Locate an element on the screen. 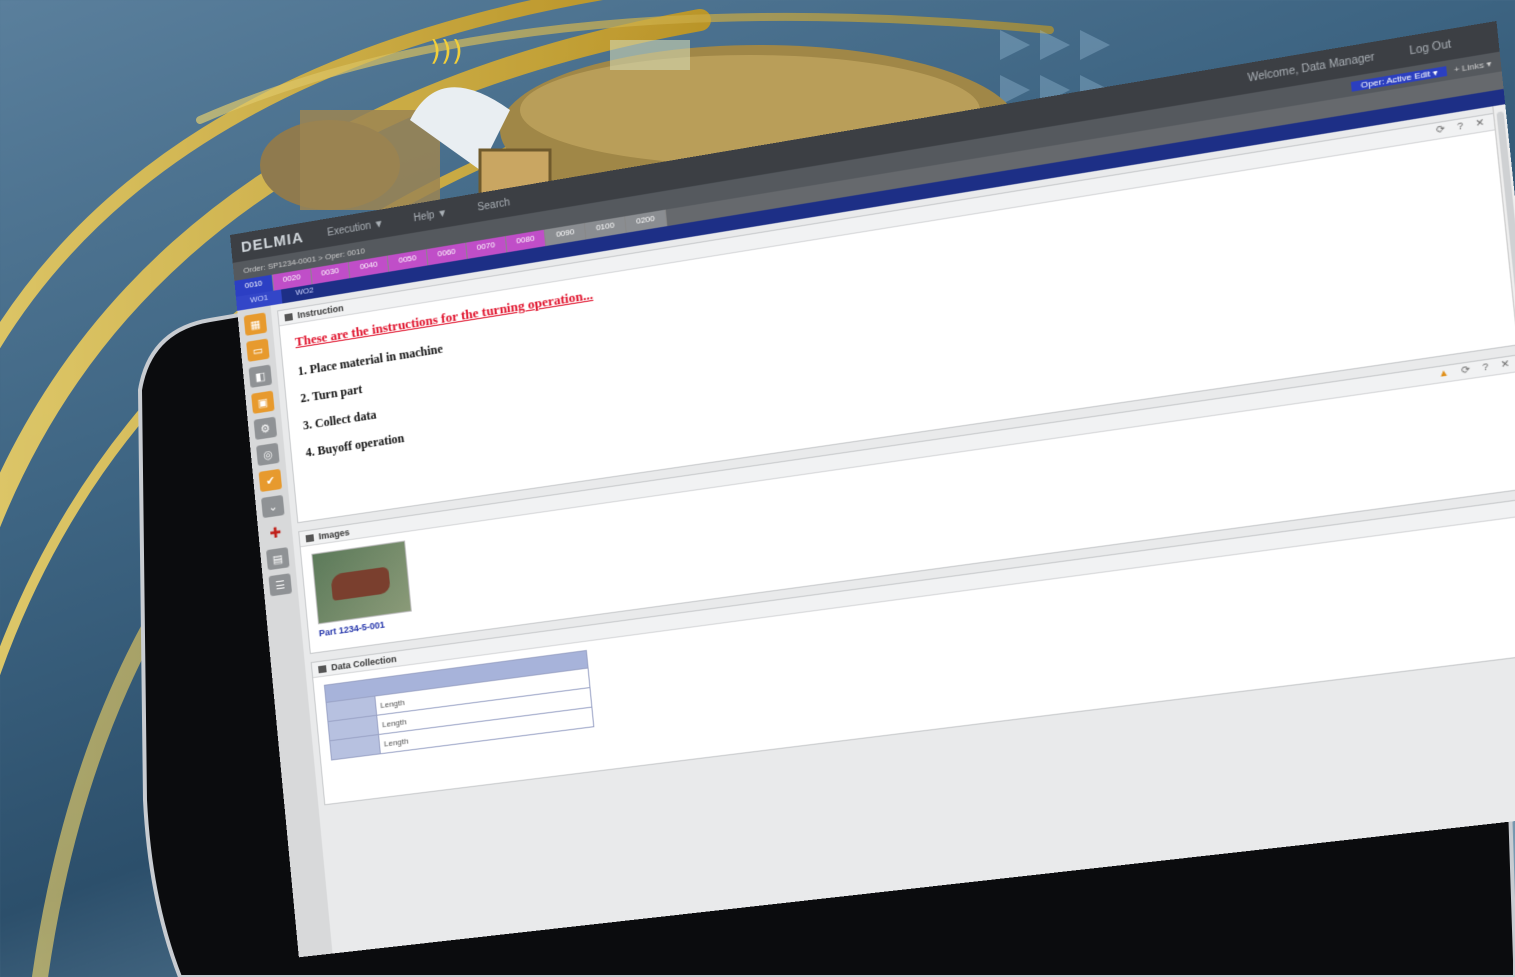 Image resolution: width=1515 pixels, height=977 pixels. menu-search: Search is located at coordinates (493, 205).